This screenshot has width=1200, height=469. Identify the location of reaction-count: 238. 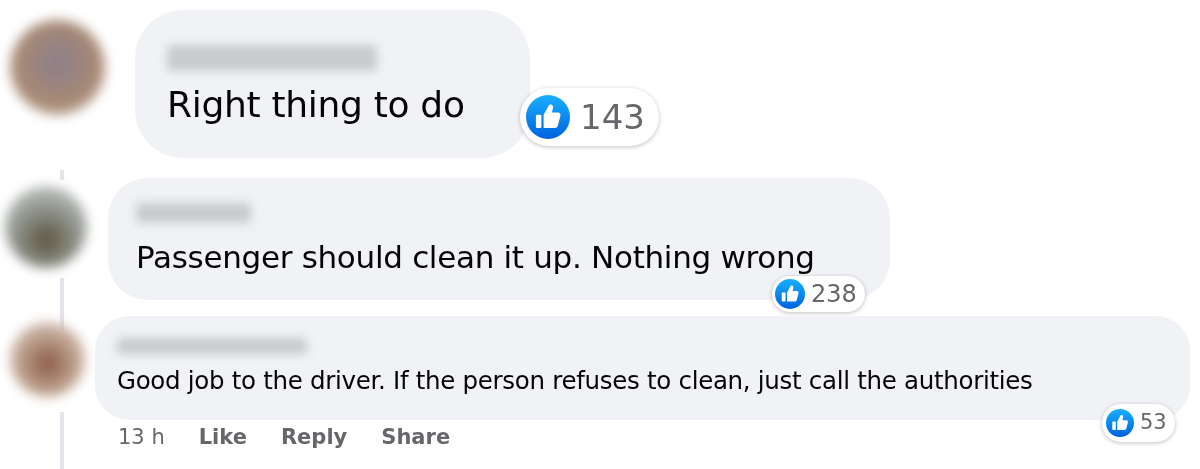
(818, 294).